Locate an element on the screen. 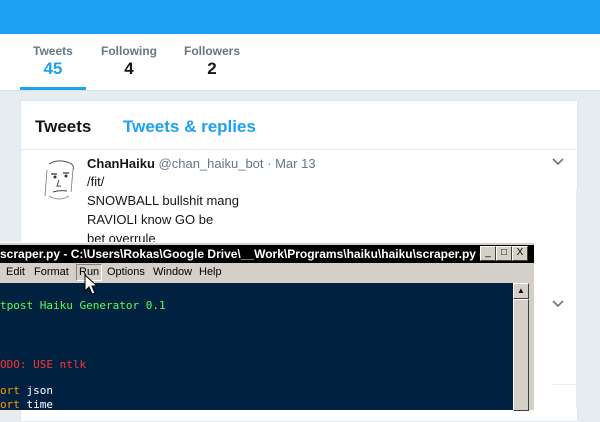 The image size is (600, 422). stat-following: Following 4 is located at coordinates (129, 61).